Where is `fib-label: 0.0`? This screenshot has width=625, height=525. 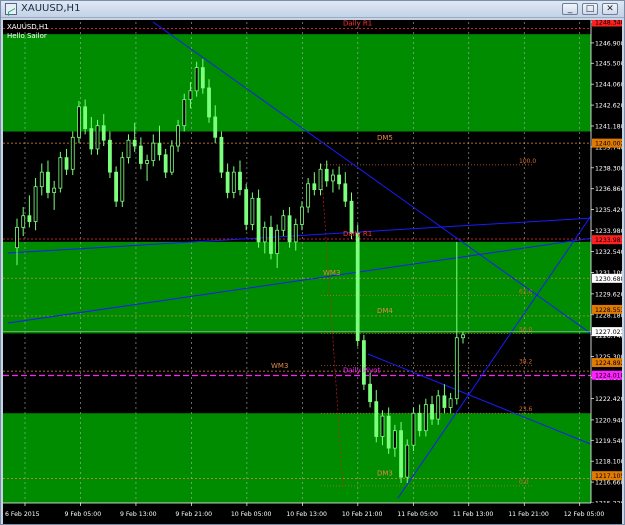
fib-label: 0.0 is located at coordinates (524, 482).